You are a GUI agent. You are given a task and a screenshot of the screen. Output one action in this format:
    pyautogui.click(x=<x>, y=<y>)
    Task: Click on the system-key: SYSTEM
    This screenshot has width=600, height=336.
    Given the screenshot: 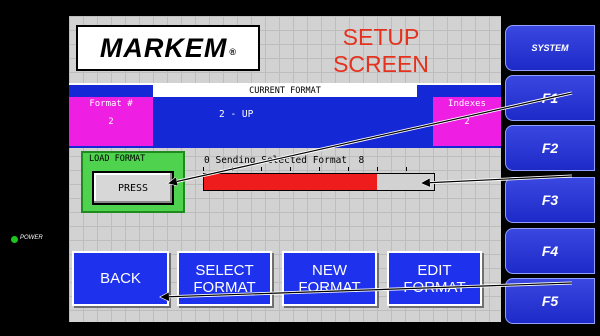 What is the action you would take?
    pyautogui.click(x=550, y=48)
    